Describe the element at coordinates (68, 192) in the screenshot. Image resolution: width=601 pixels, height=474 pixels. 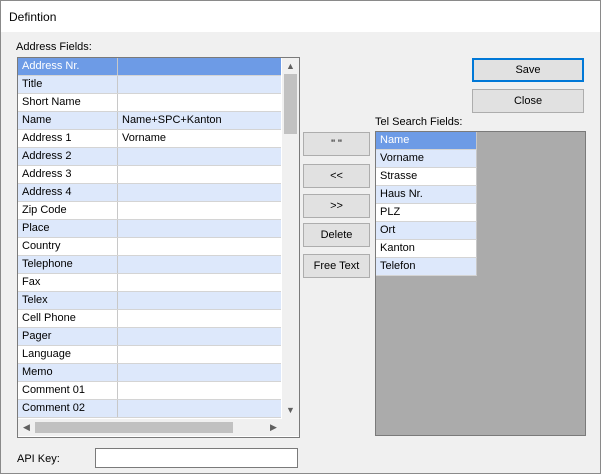
I see `address-field-name: Address 4` at that location.